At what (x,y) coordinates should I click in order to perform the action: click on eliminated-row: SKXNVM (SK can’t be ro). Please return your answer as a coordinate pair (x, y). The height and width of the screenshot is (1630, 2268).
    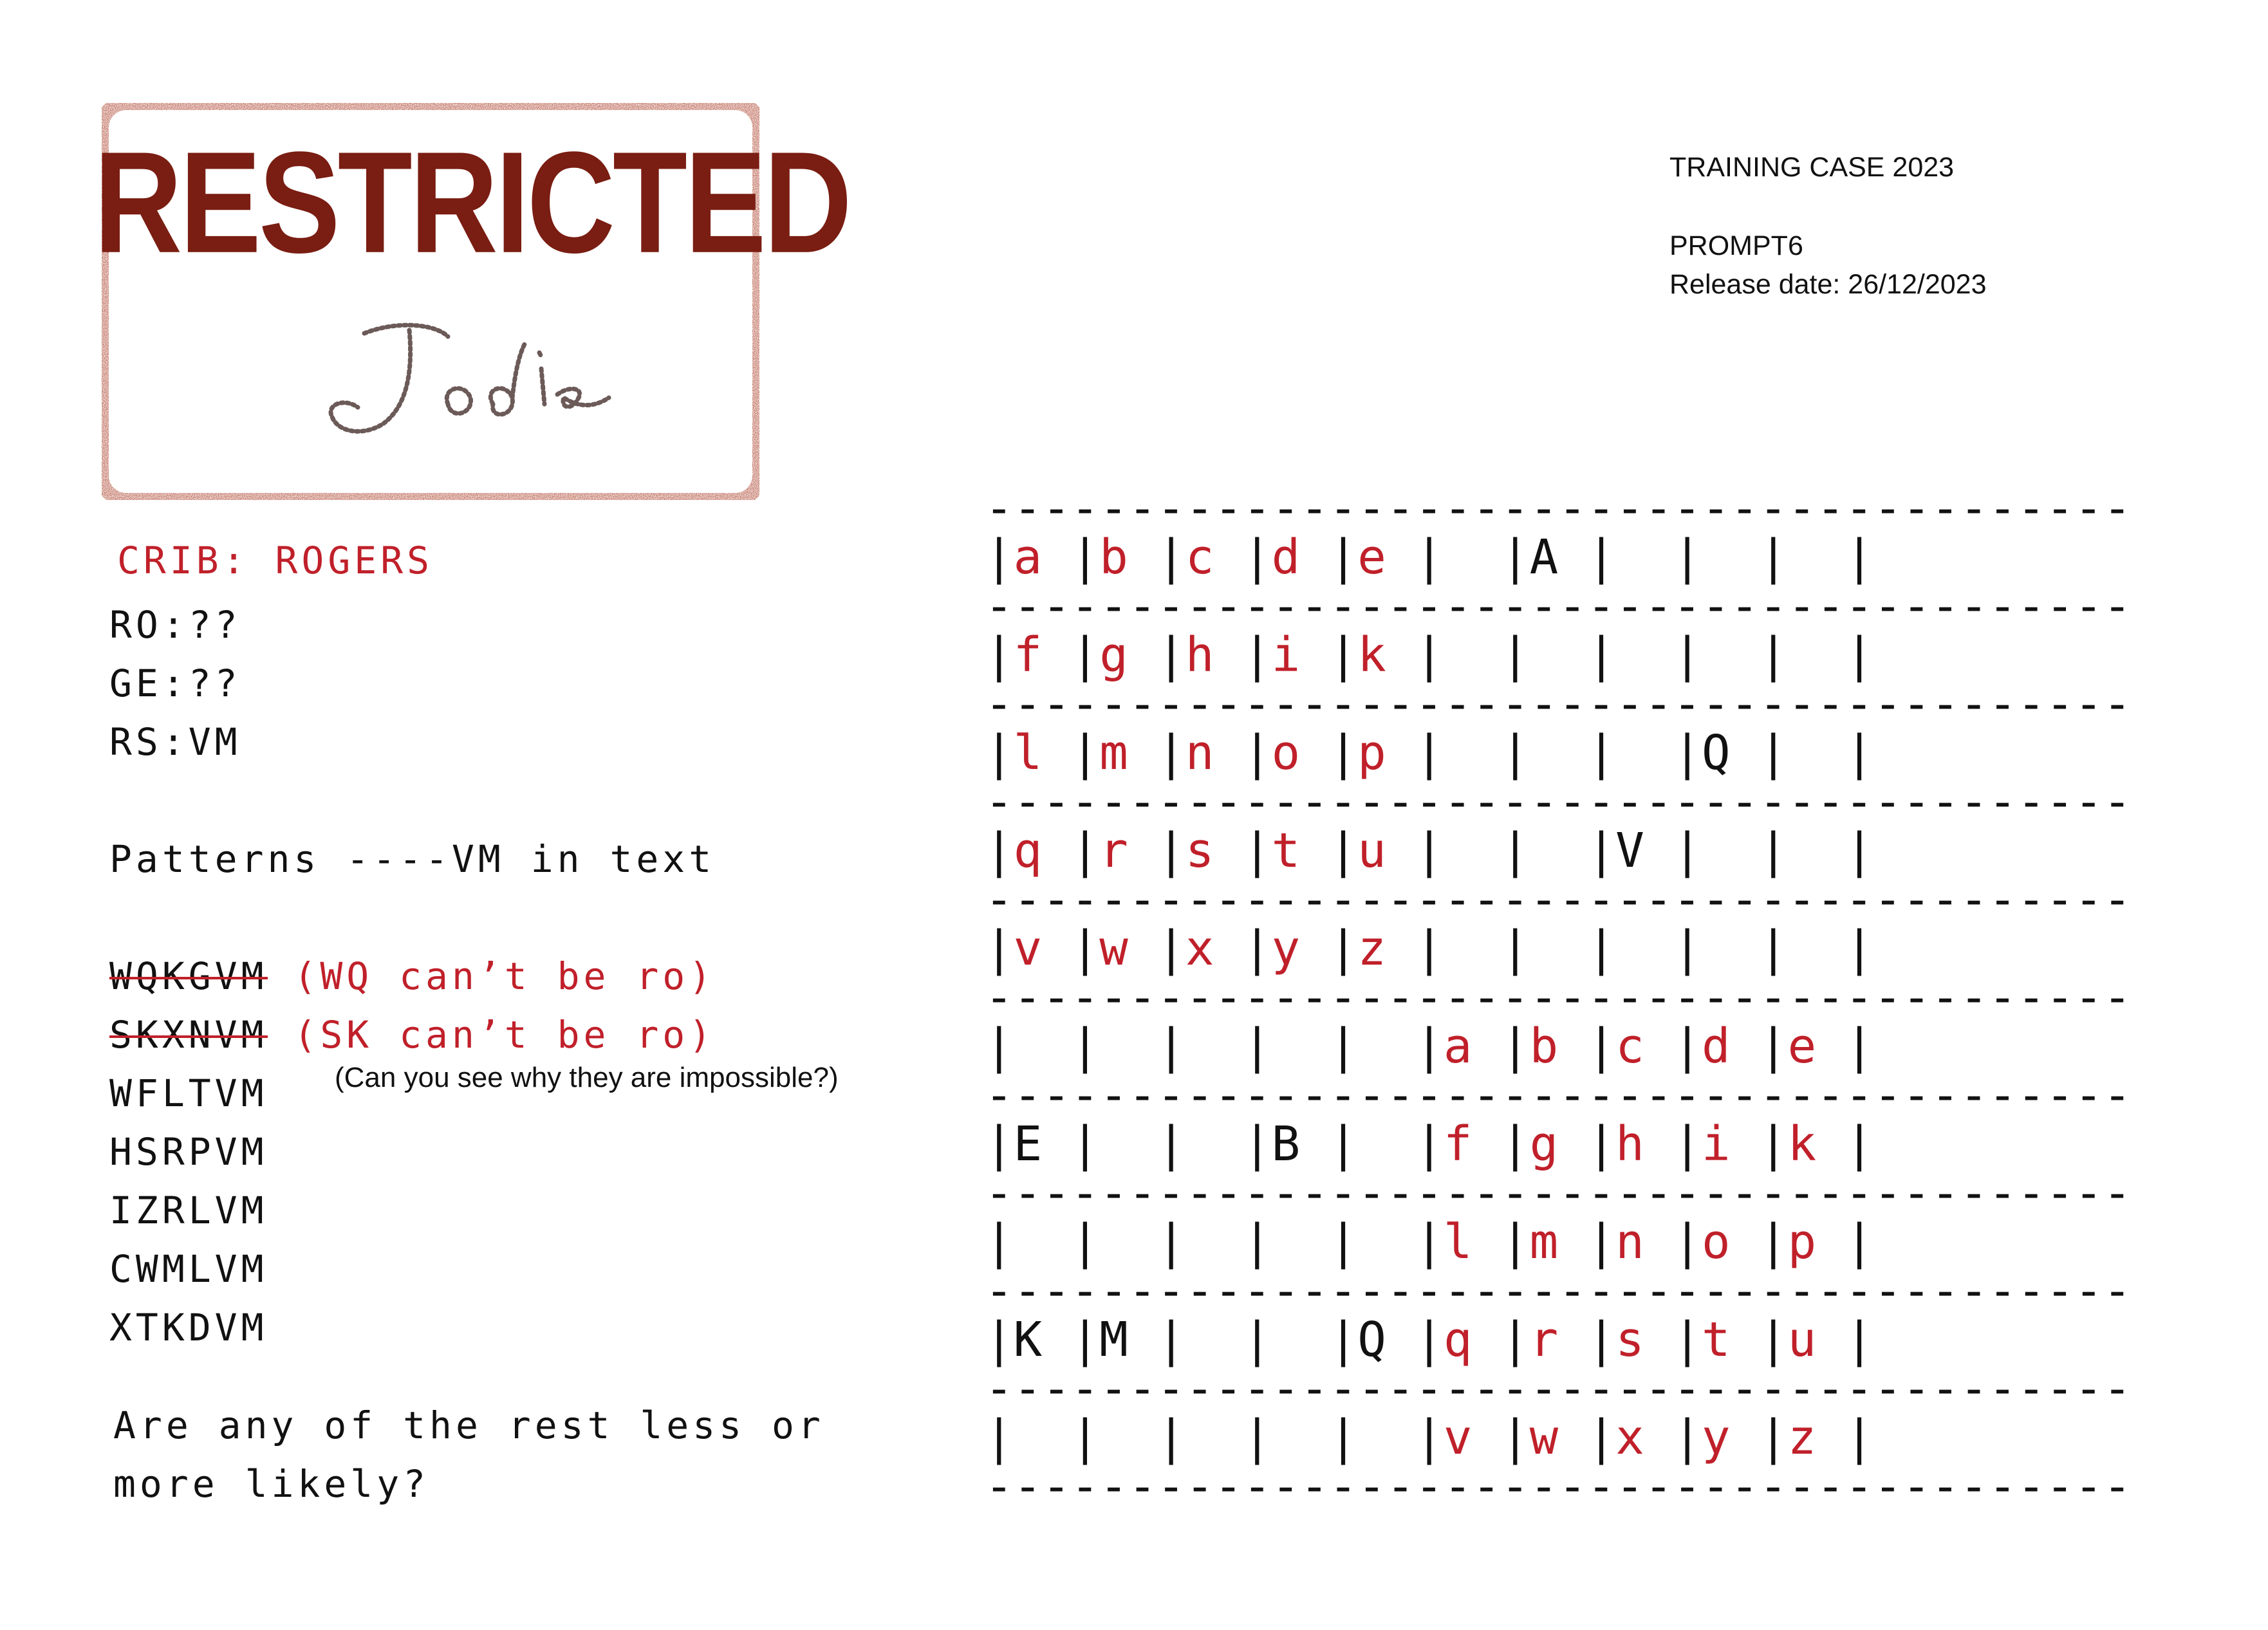
    Looking at the image, I should click on (412, 1034).